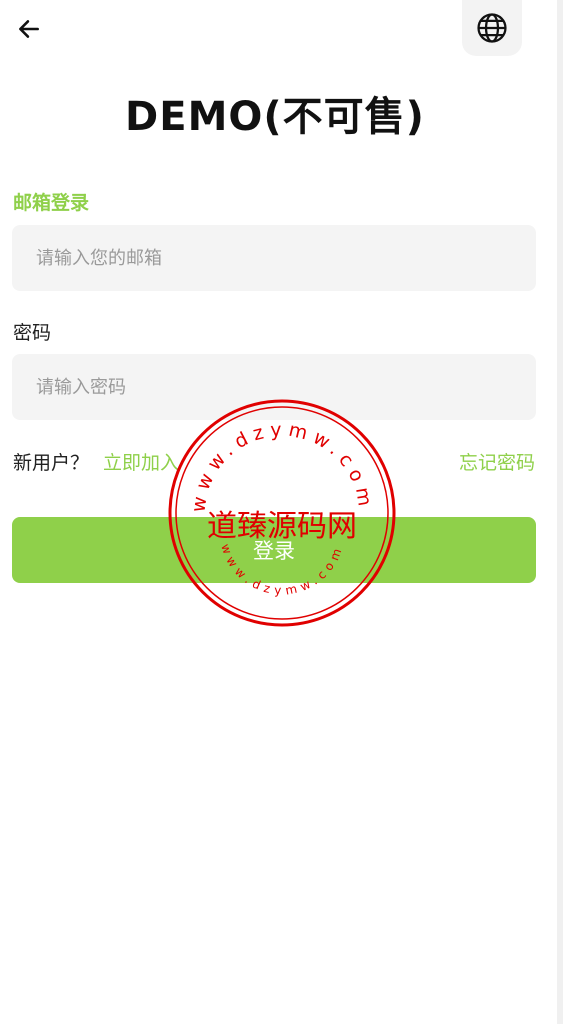  What do you see at coordinates (497, 461) in the screenshot?
I see `forgot-password-link: 忘记密码` at bounding box center [497, 461].